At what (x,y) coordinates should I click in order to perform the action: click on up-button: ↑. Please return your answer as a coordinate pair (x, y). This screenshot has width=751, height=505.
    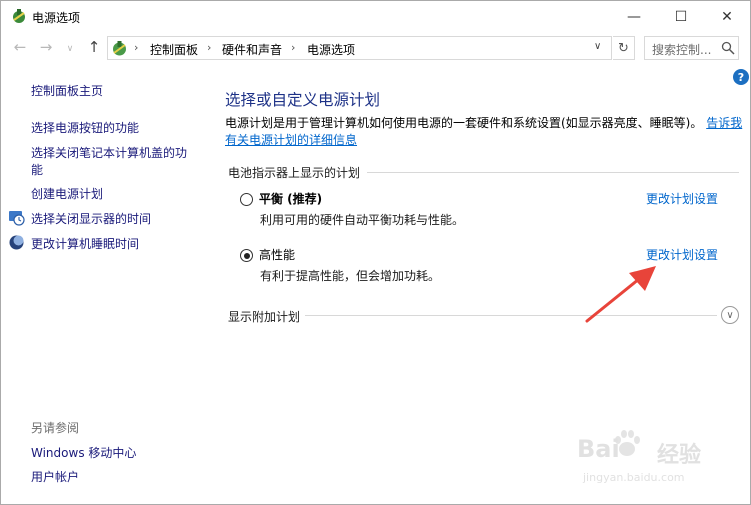
    Looking at the image, I should click on (94, 47).